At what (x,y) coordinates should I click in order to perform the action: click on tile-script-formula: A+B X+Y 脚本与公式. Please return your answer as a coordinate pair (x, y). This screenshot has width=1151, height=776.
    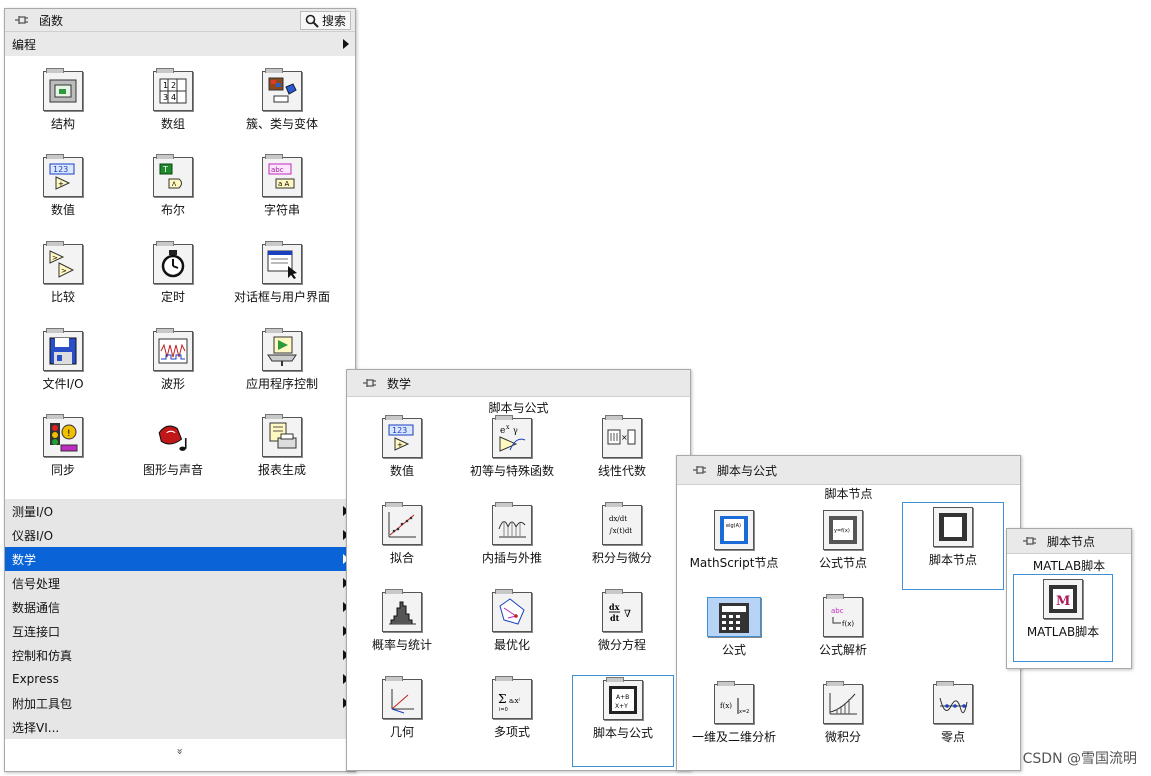
    Looking at the image, I should click on (623, 721).